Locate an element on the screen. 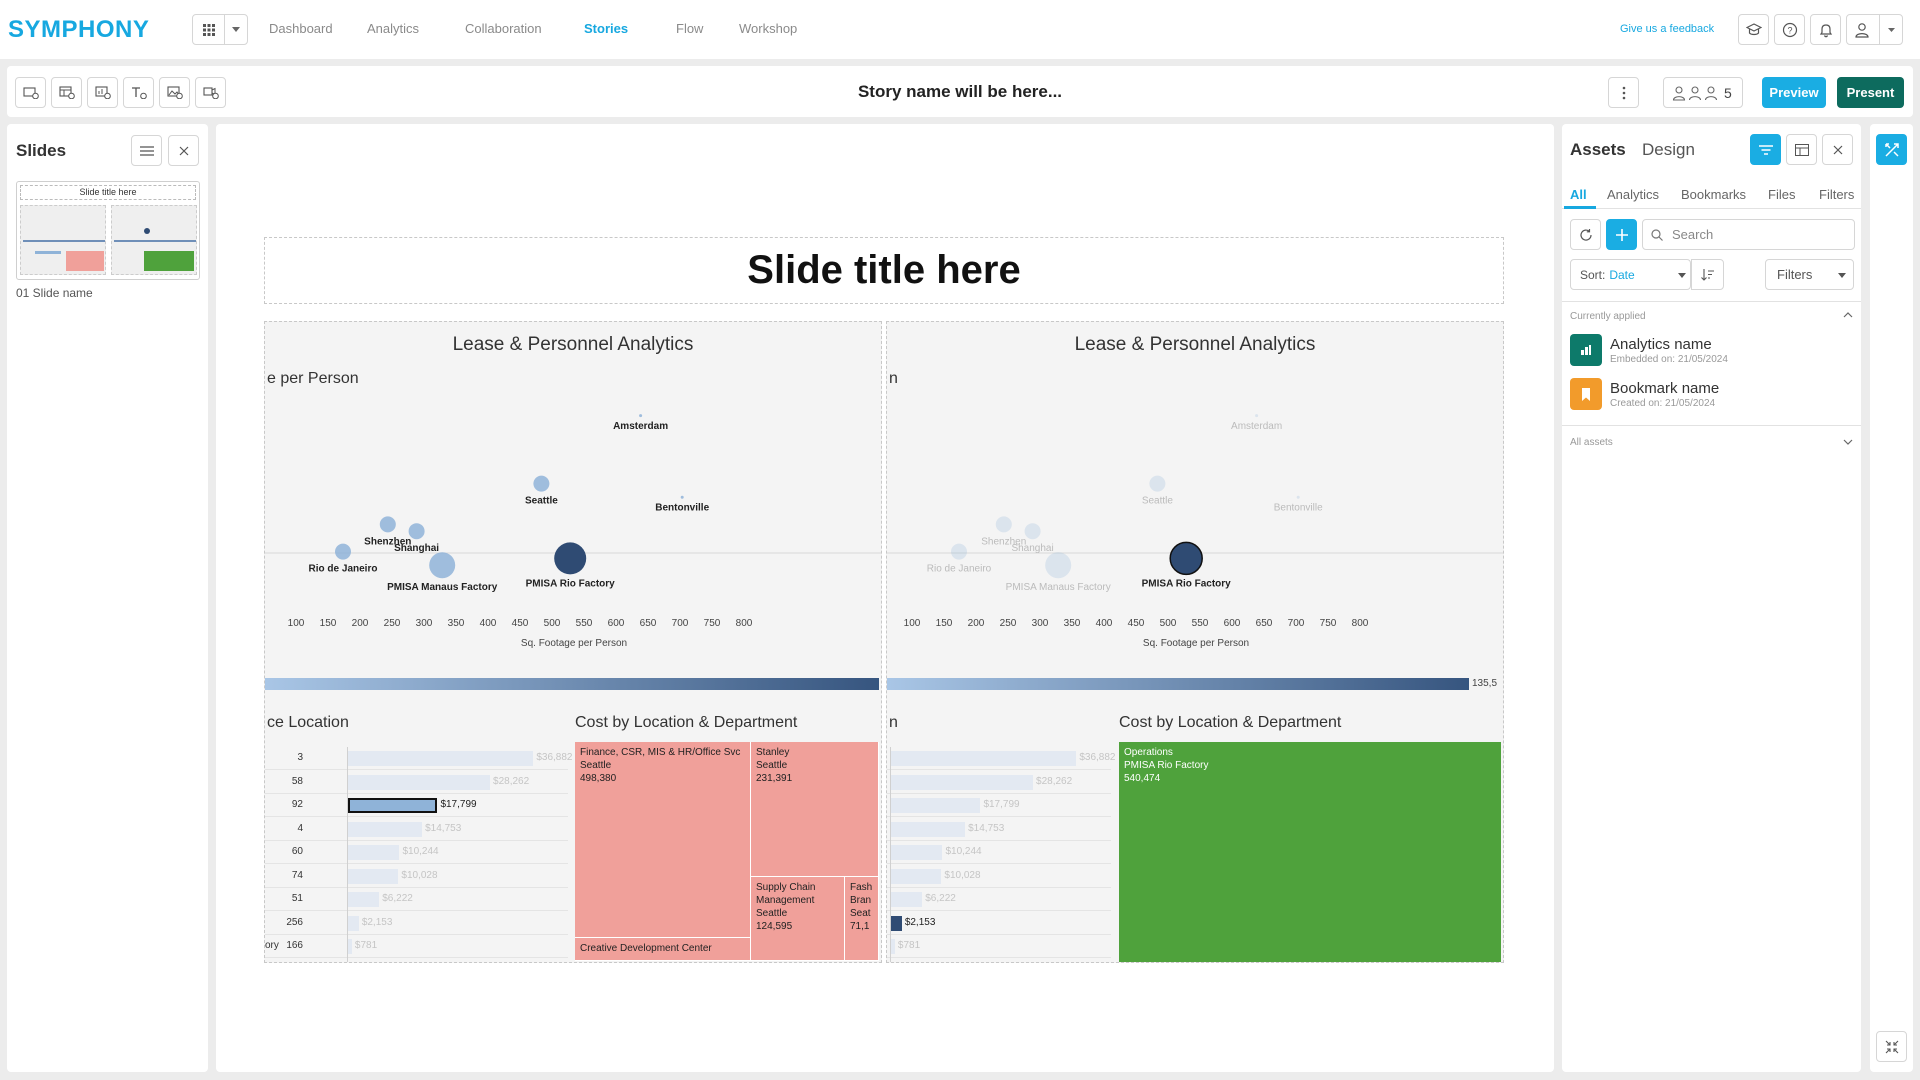 Image resolution: width=1920 pixels, height=1080 pixels. treemap-cell: Supply Chain Management Seattle 124,595 is located at coordinates (798, 919).